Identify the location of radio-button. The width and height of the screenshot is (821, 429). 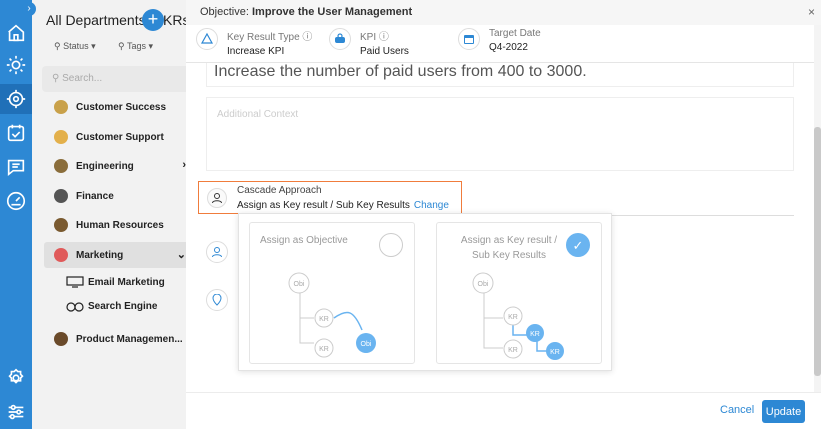
(391, 245).